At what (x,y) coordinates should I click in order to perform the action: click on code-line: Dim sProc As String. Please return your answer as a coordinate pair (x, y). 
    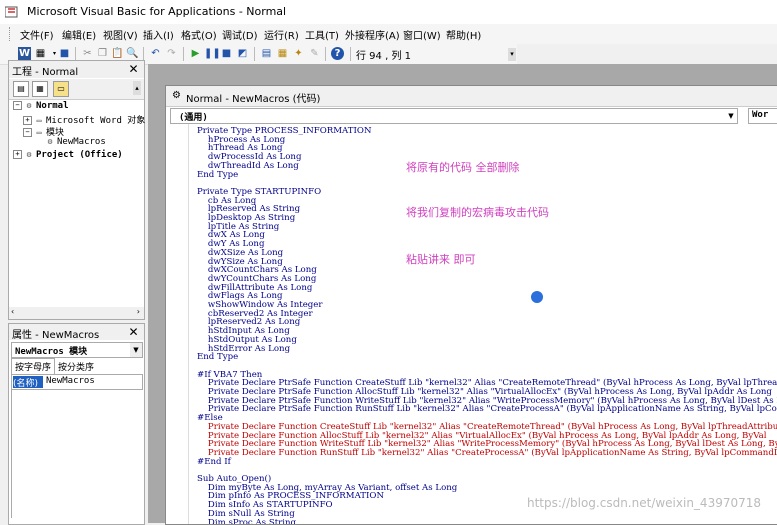
    Looking at the image, I should click on (246, 521).